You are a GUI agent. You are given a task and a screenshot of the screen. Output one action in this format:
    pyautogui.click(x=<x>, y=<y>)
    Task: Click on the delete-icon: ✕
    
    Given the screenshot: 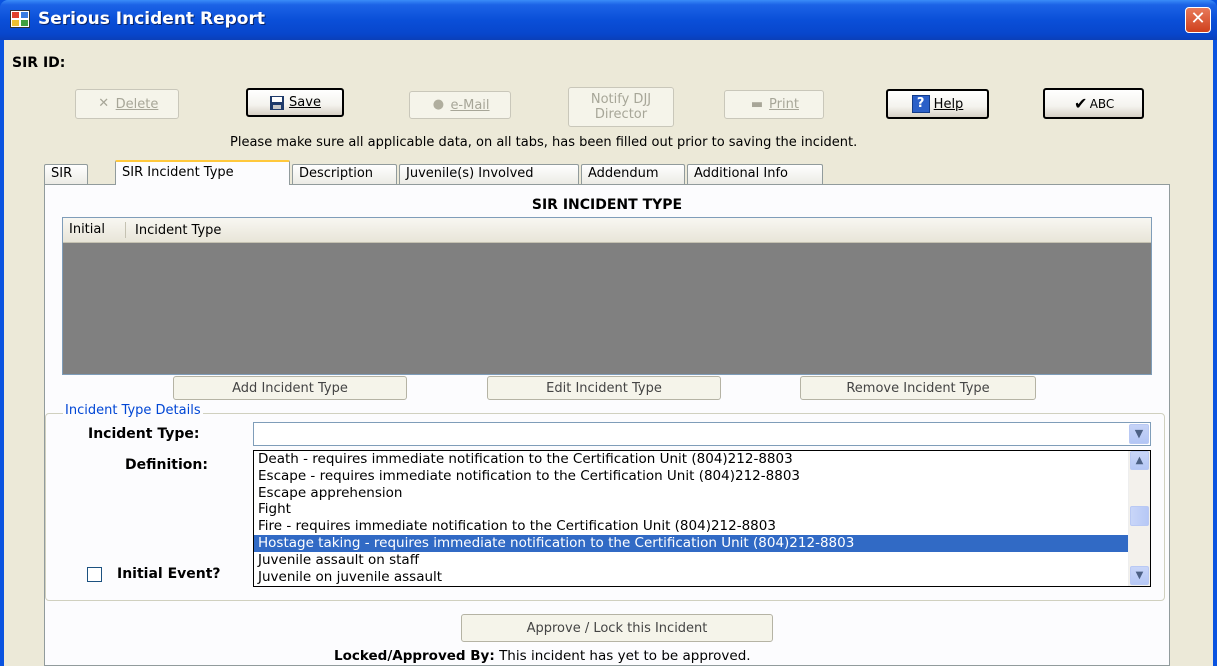 What is the action you would take?
    pyautogui.click(x=104, y=103)
    